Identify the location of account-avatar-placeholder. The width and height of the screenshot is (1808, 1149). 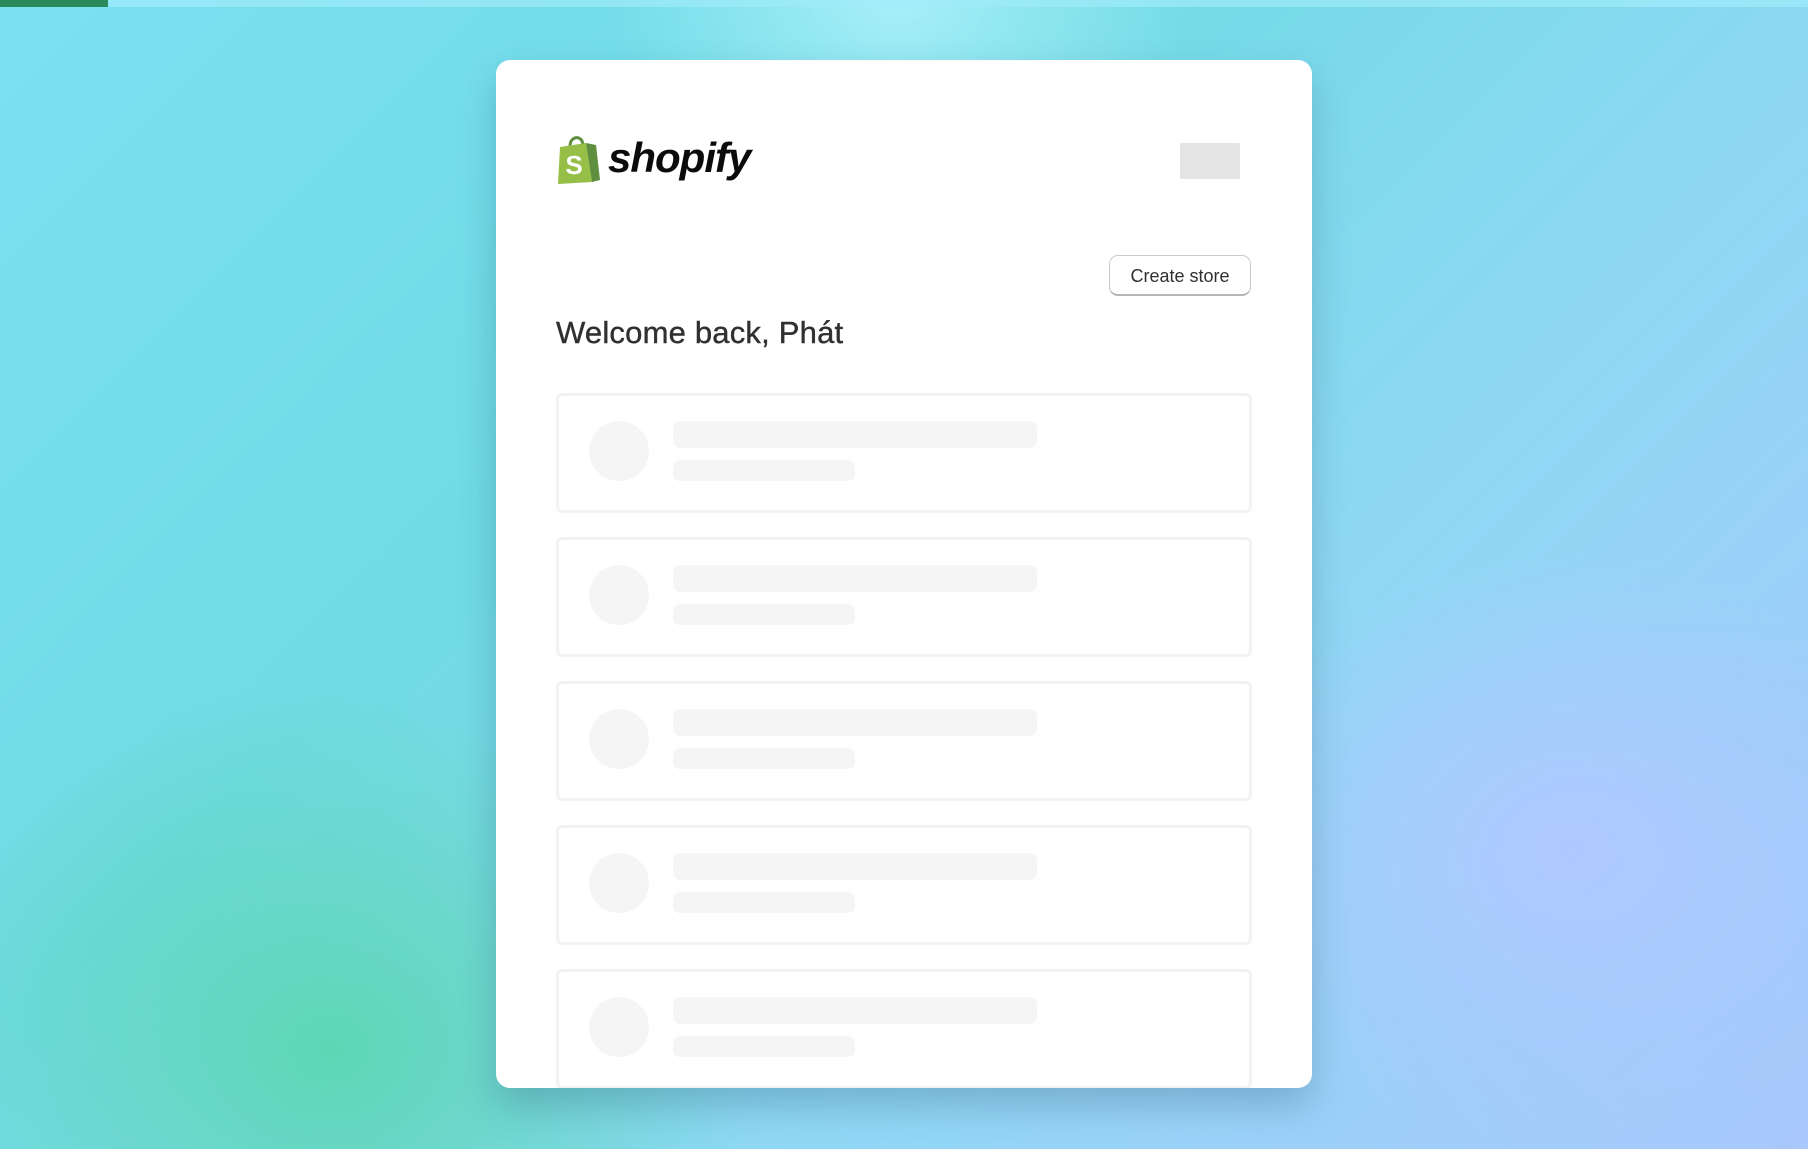
(1210, 161).